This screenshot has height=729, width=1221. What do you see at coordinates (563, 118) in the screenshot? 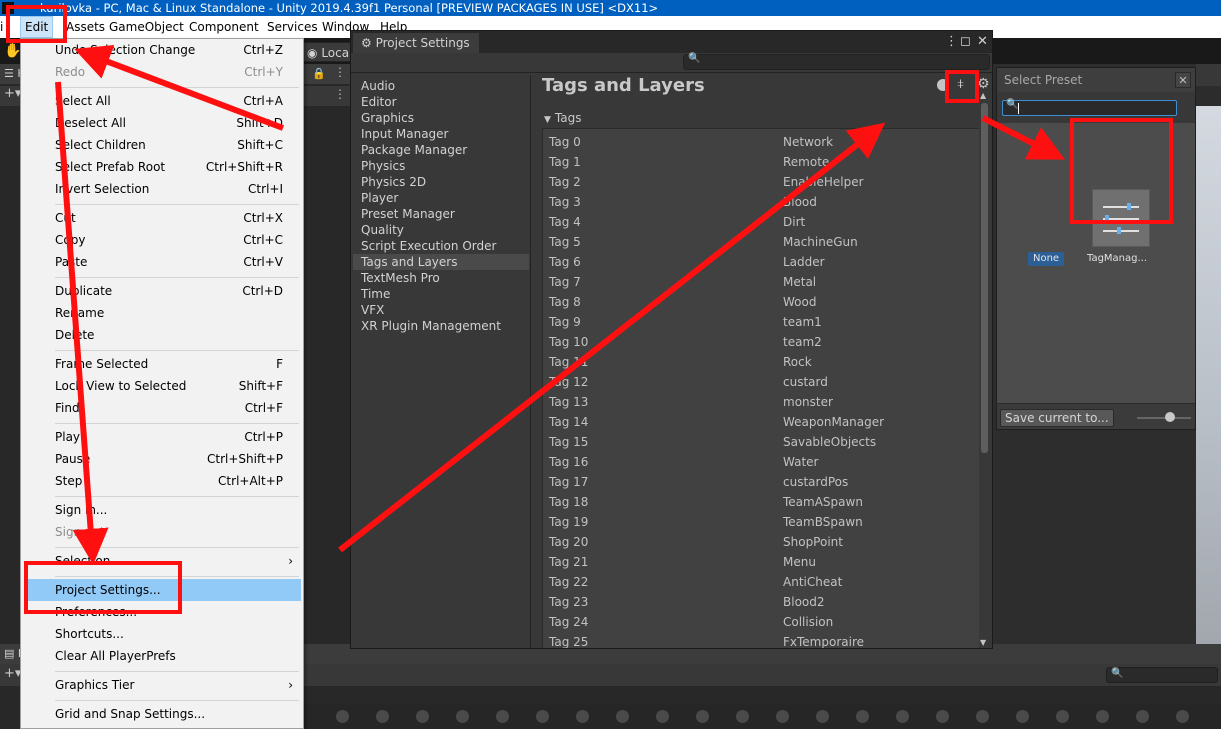
I see `tags-foldout: ▼ Tags` at bounding box center [563, 118].